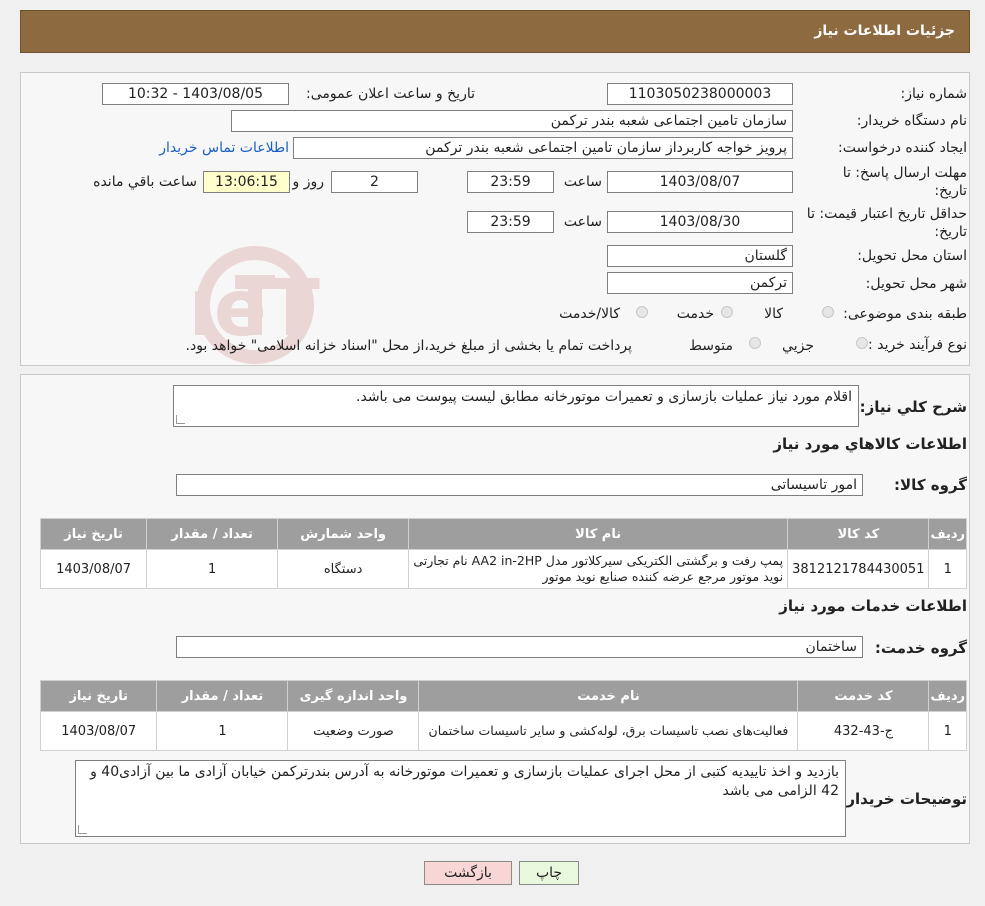 This screenshot has height=906, width=985. What do you see at coordinates (390, 94) in the screenshot?
I see `announce-datetime-label: تاریخ و ساعت اعلان عمومی:` at bounding box center [390, 94].